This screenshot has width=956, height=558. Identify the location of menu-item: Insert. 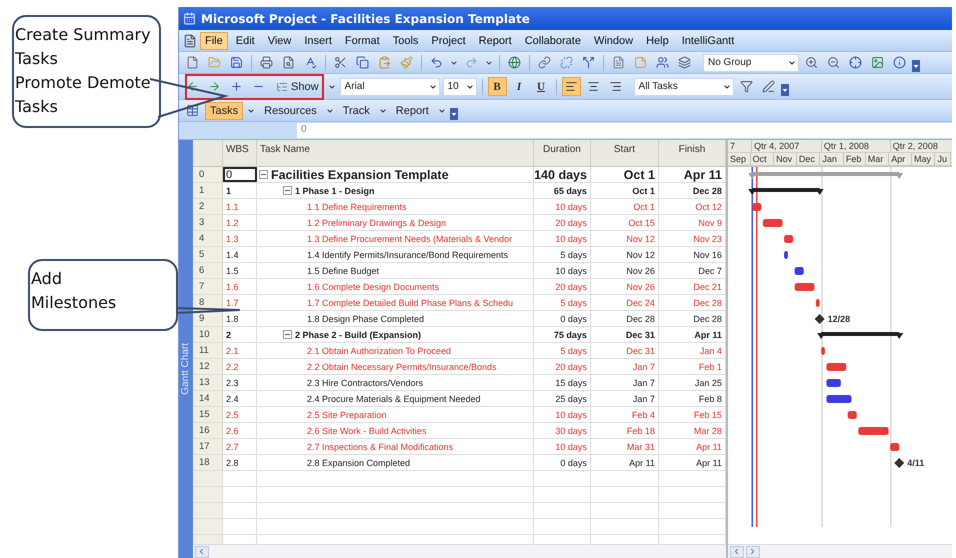
(318, 41).